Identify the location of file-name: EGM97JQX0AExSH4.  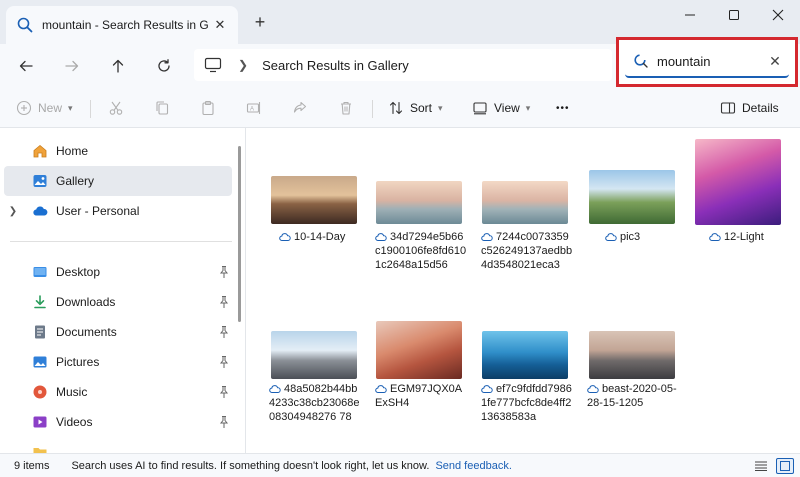
(421, 396).